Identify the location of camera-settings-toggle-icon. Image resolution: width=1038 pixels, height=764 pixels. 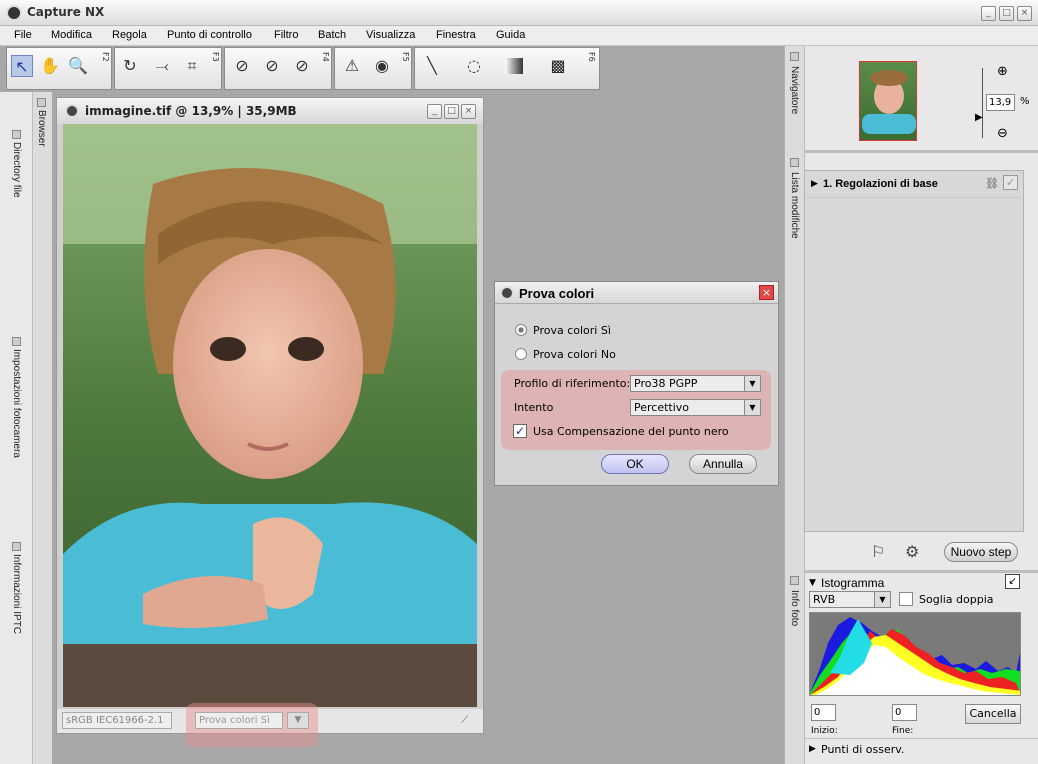
(16, 341).